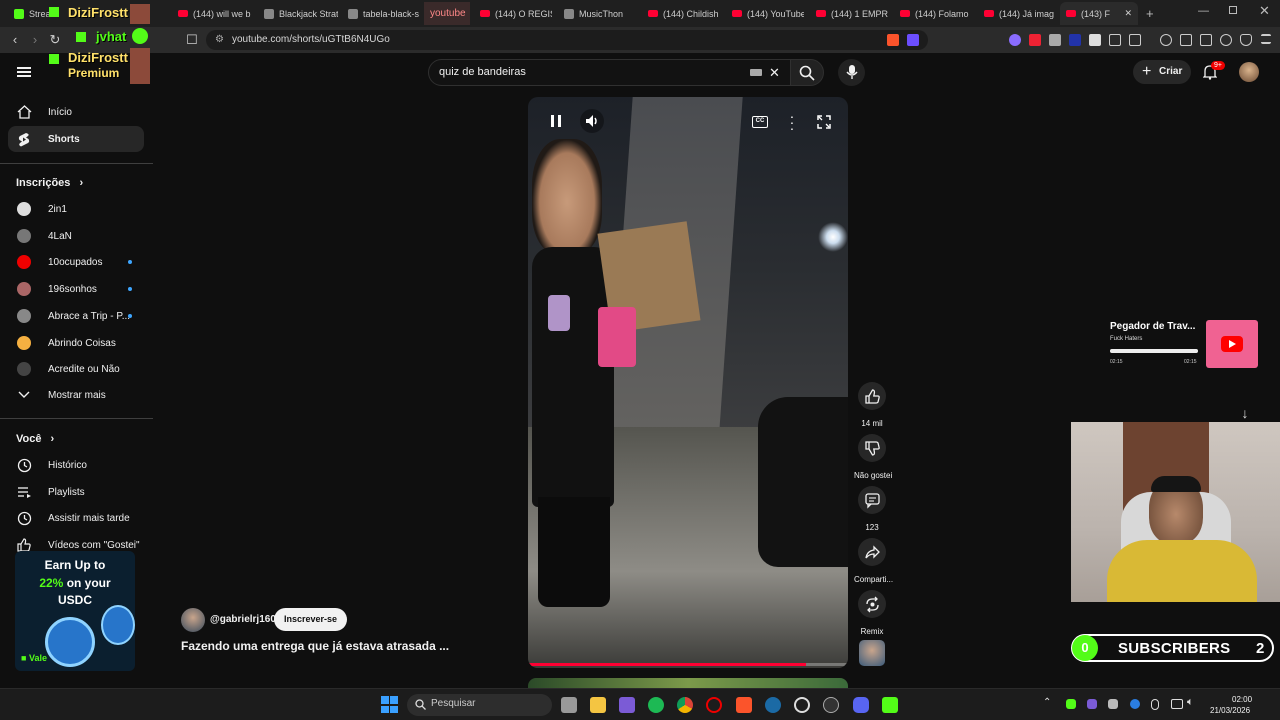 The height and width of the screenshot is (720, 1280). I want to click on forward-icon: ›, so click(35, 40).